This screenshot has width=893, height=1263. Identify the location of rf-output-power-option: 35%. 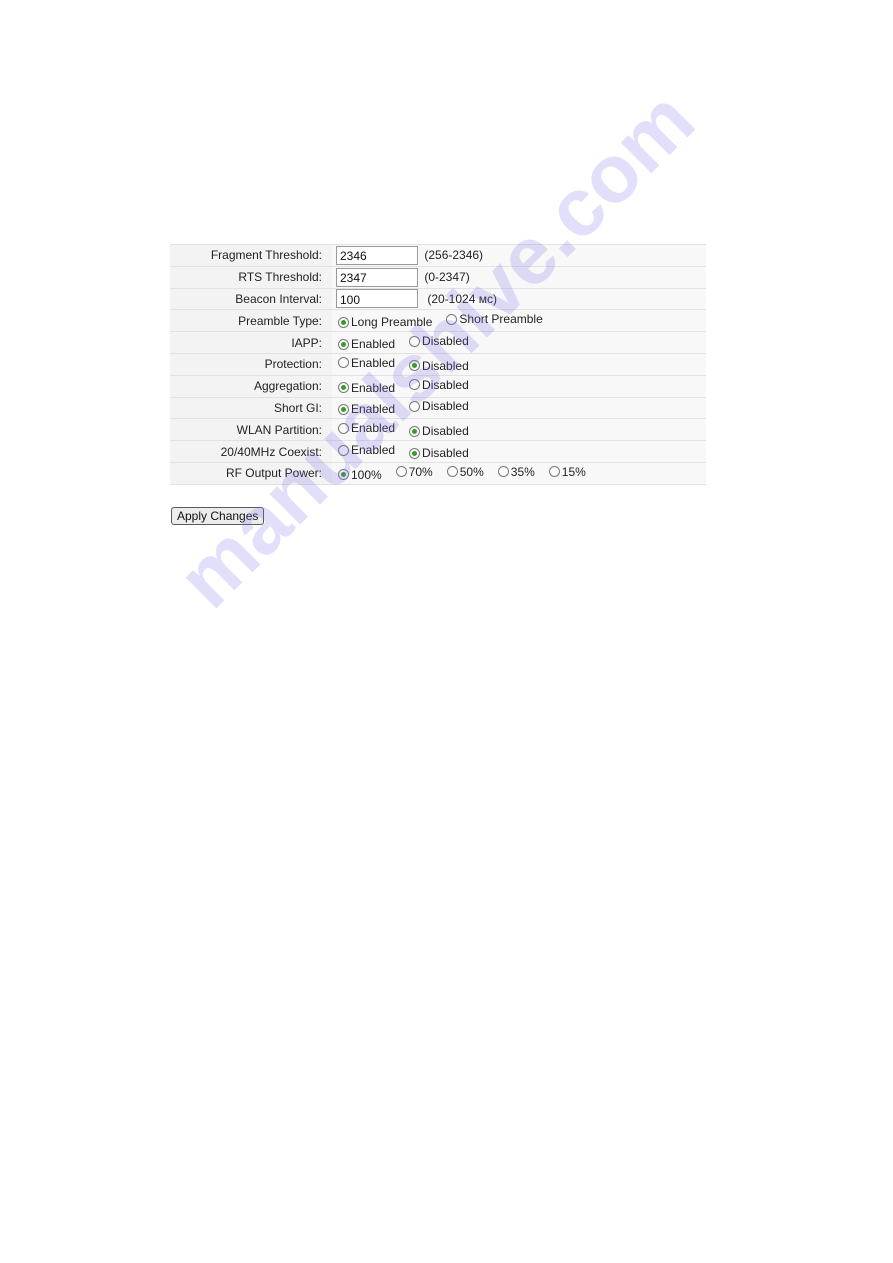
(516, 471).